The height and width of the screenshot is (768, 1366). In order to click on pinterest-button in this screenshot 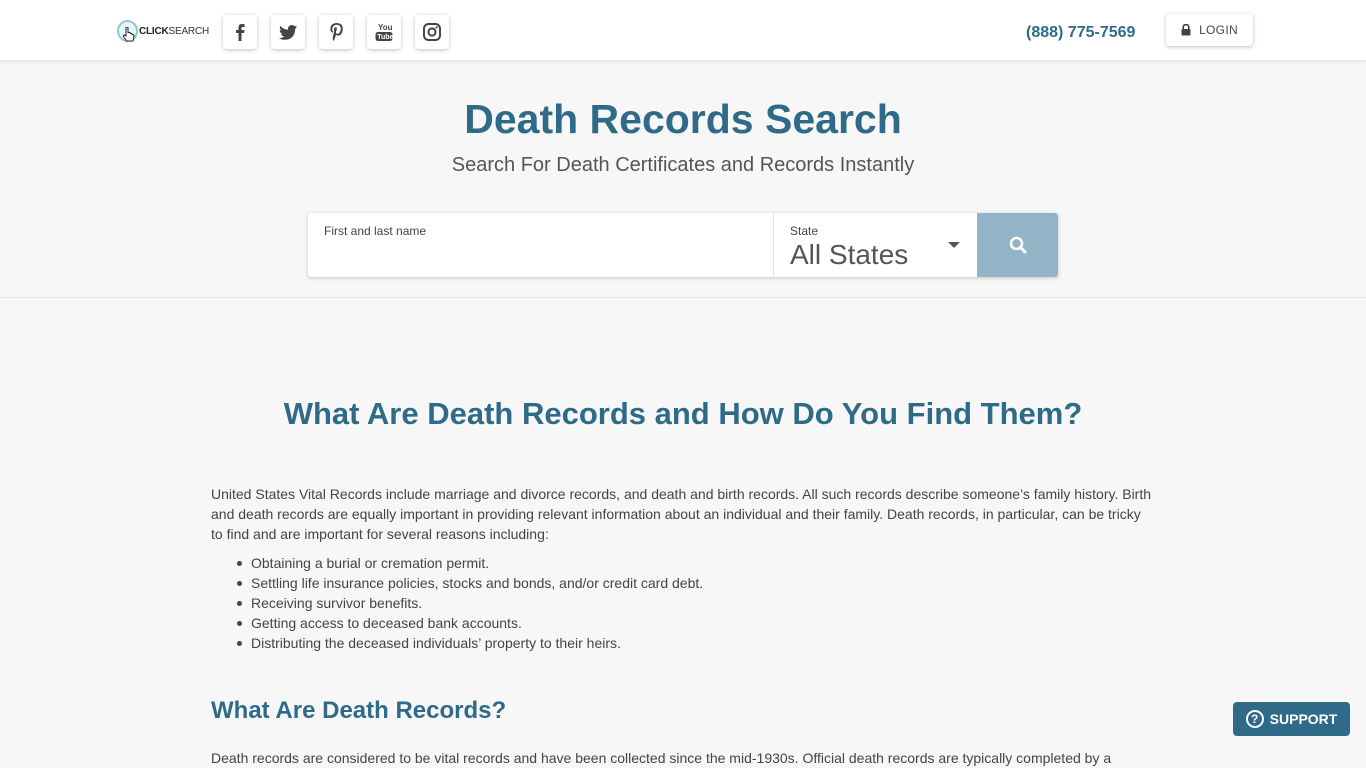, I will do `click(336, 32)`.